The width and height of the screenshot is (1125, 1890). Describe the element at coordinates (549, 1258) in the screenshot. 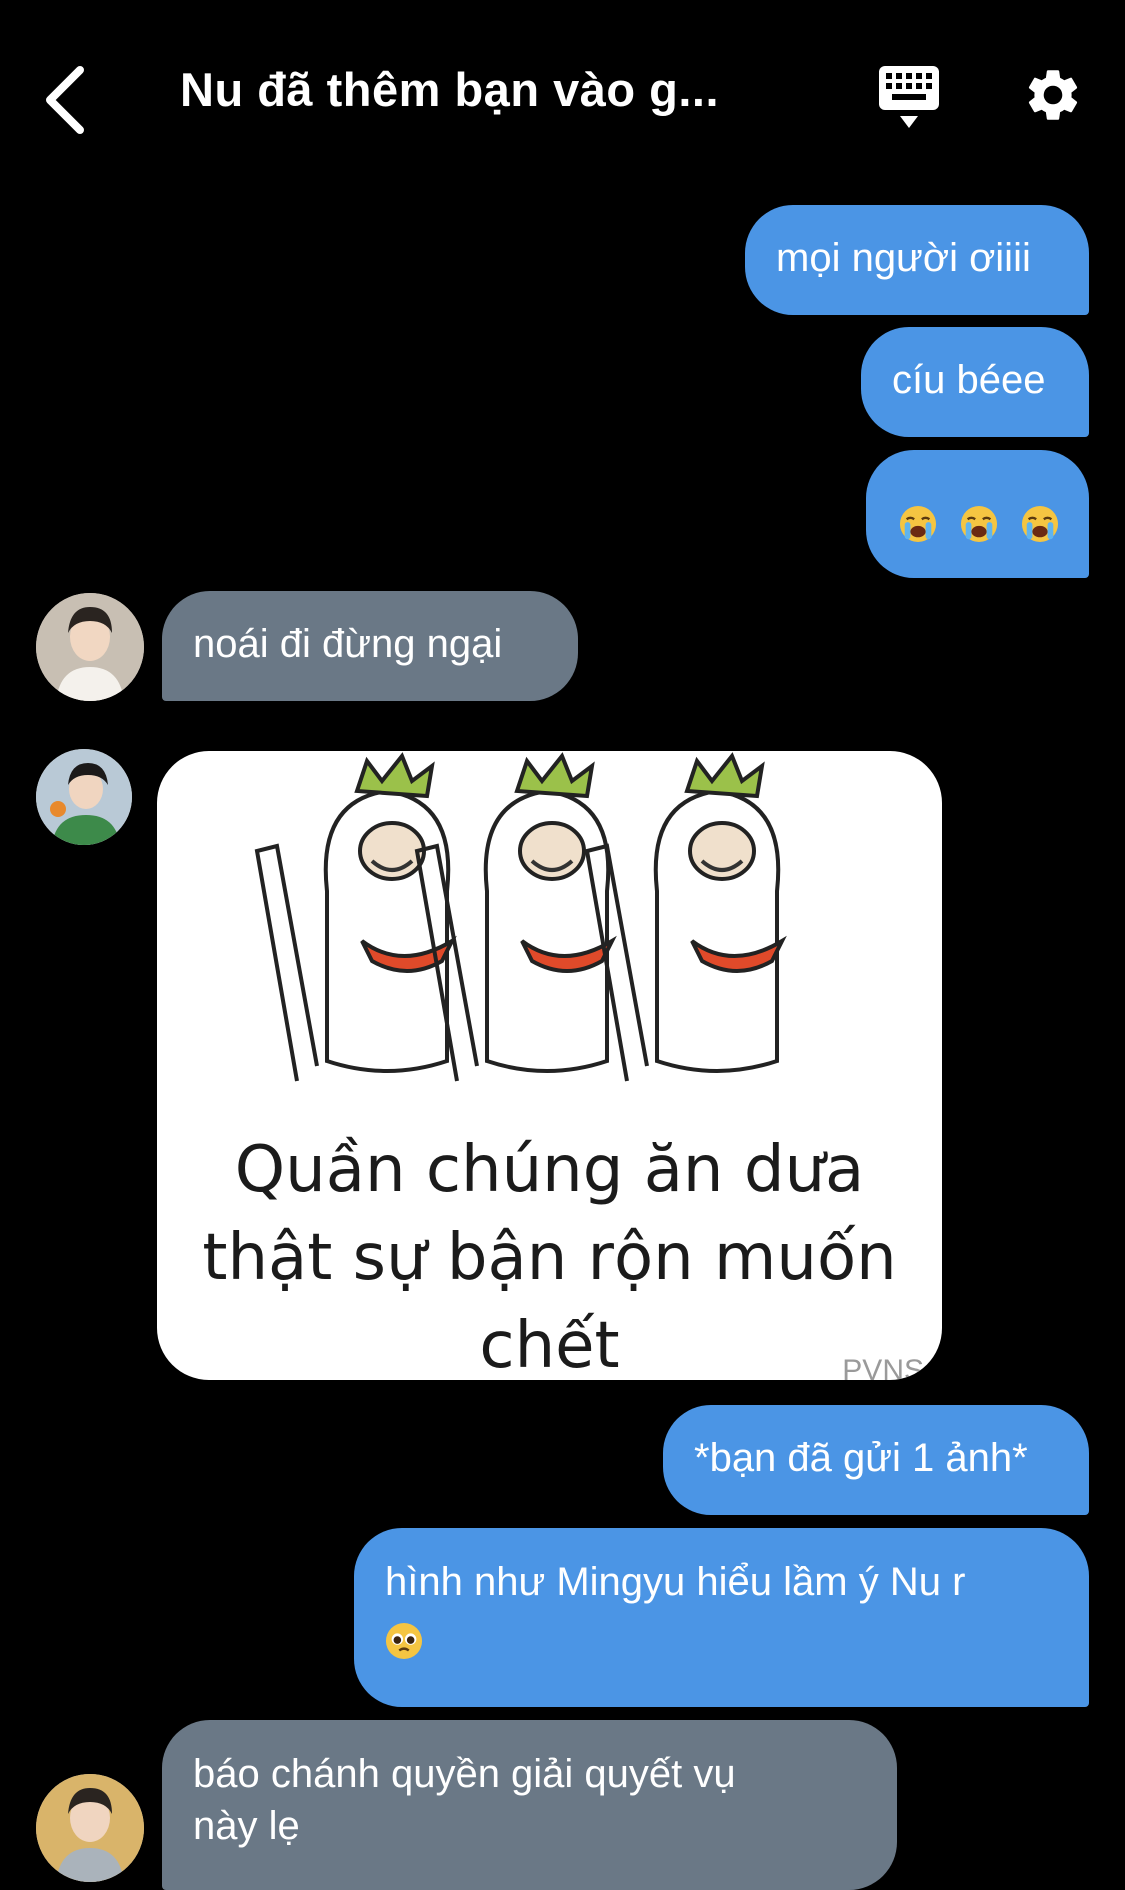

I see `meme-caption-line: thật sự bận rộn muốn` at that location.